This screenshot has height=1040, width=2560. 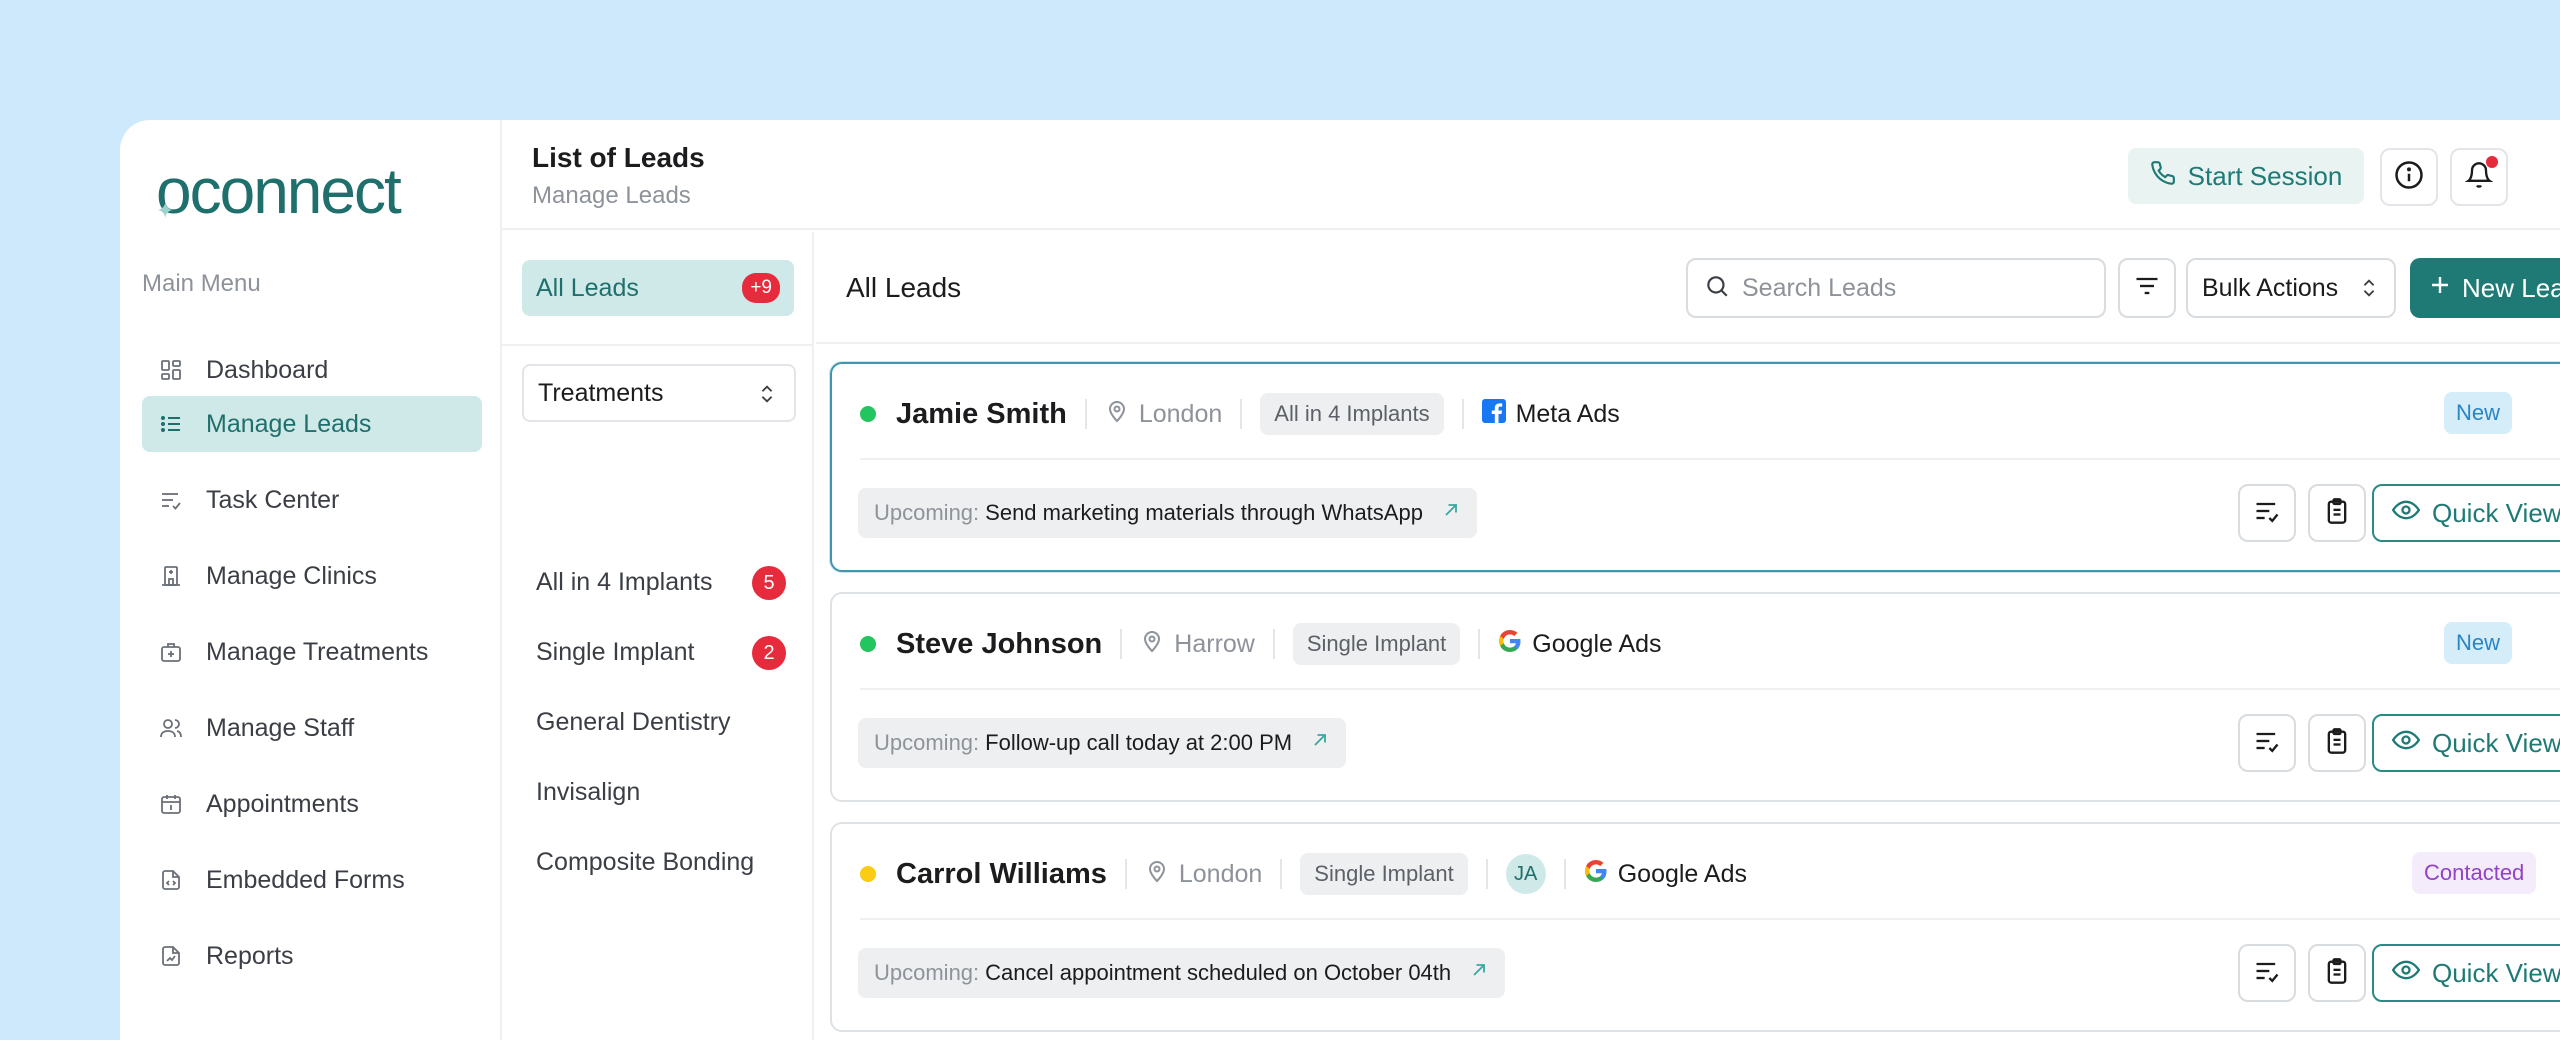 I want to click on section-title: All Leads, so click(x=904, y=287).